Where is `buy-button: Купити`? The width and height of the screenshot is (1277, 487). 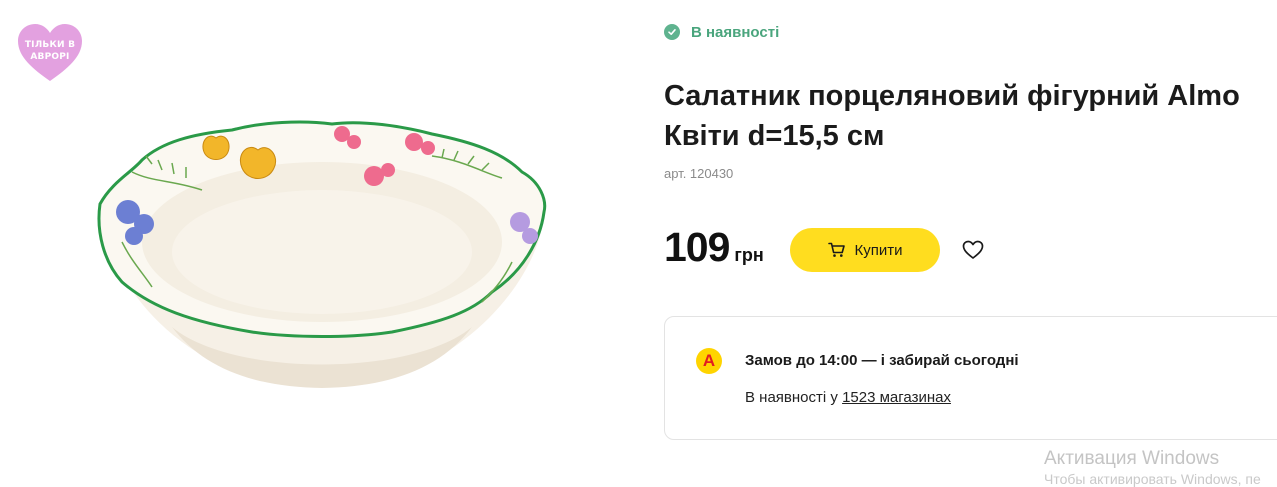 buy-button: Купити is located at coordinates (865, 250).